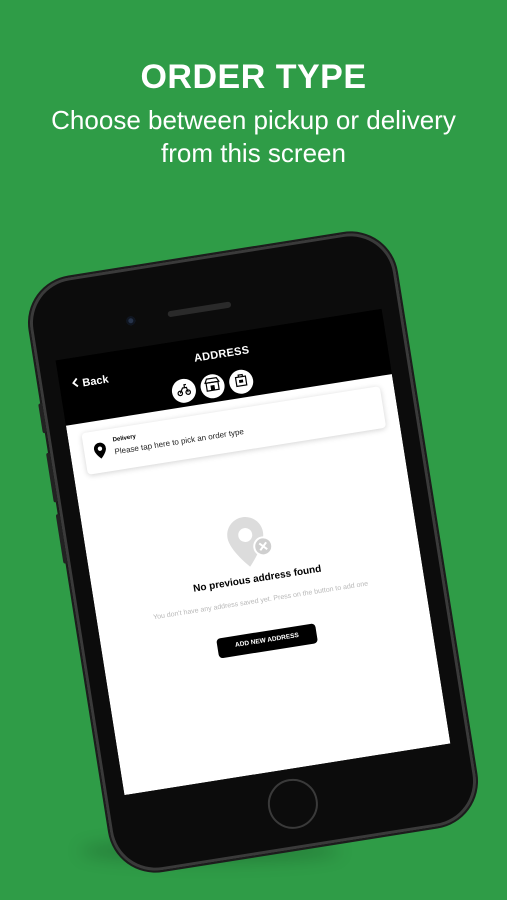 The height and width of the screenshot is (900, 507). I want to click on promo-headline: ORDER TYPE, so click(253, 77).